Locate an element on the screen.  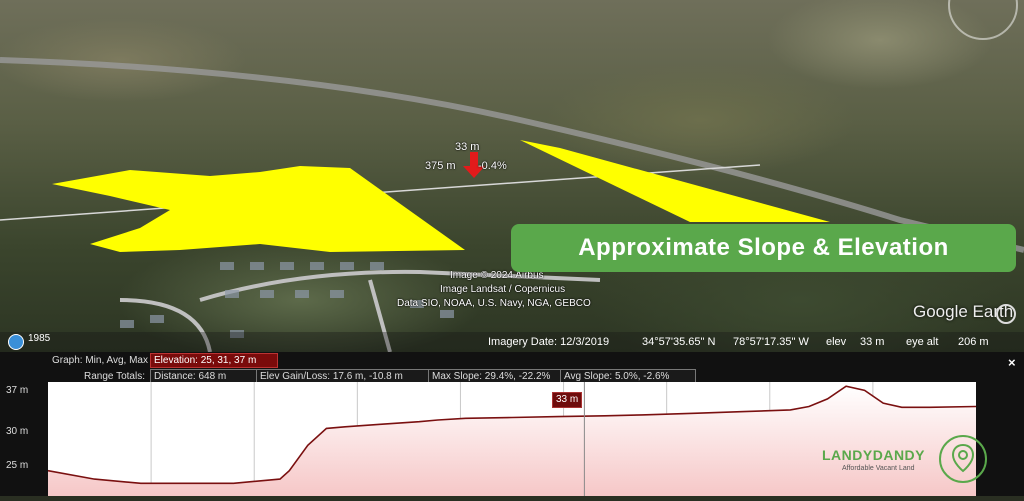
navigation-ring-icon is located at coordinates (1006, 314).